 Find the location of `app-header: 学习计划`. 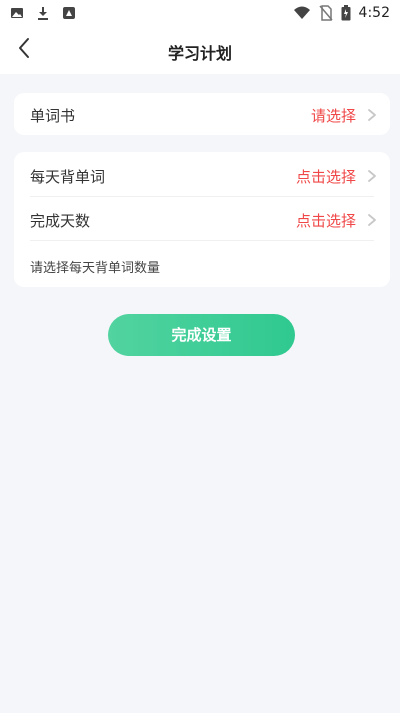

app-header: 学习计划 is located at coordinates (200, 51).